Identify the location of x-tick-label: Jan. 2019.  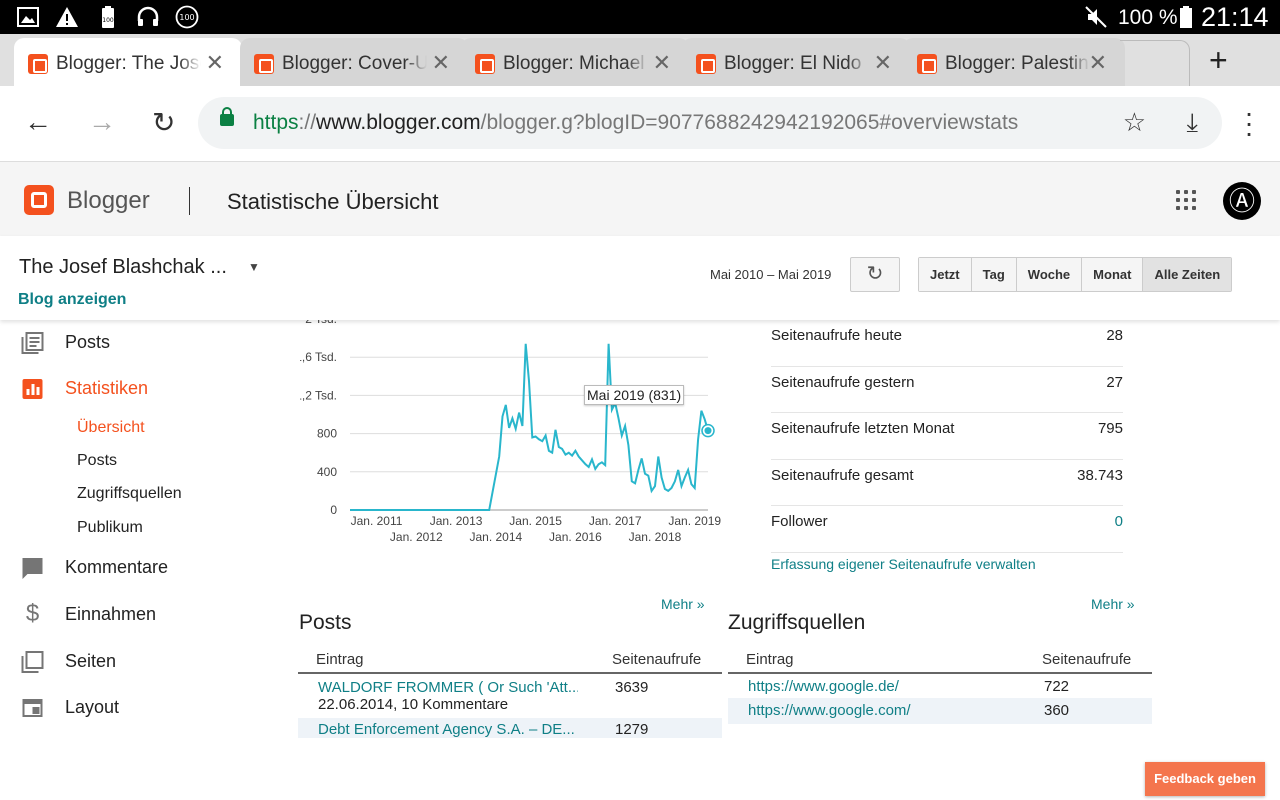
(694, 521).